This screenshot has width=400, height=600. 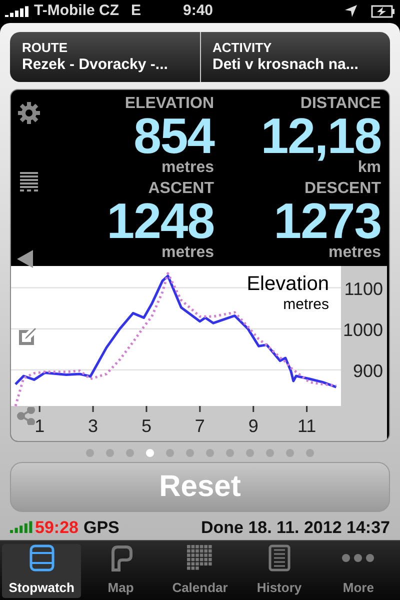 I want to click on tab: Calendar, so click(x=200, y=571).